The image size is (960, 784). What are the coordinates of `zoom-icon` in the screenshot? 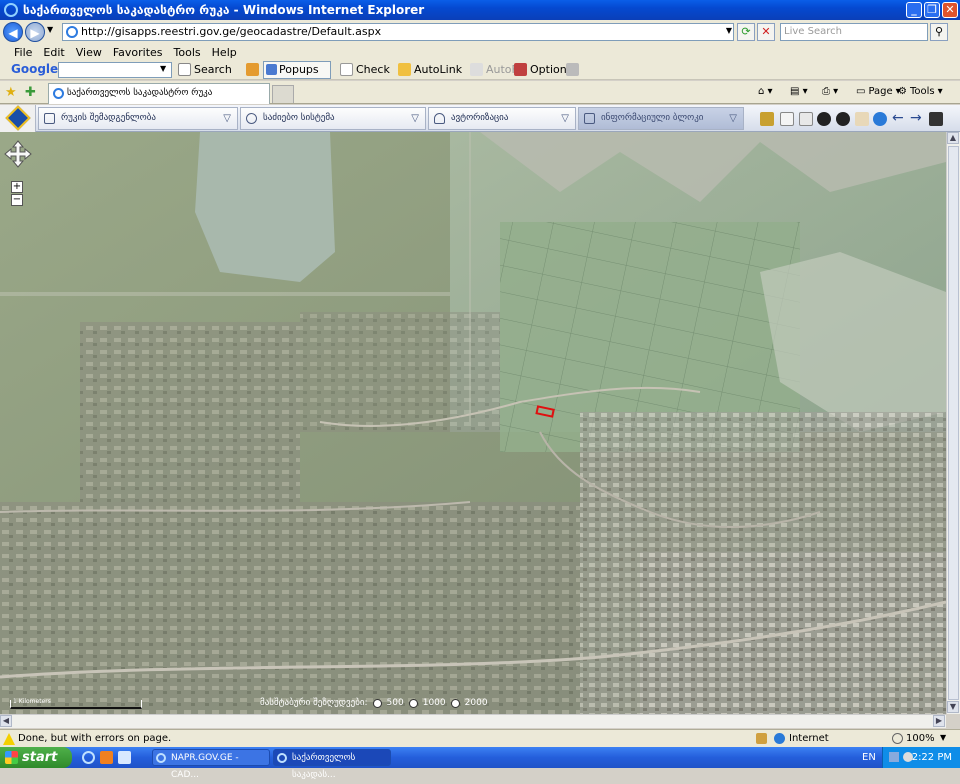 It's located at (897, 738).